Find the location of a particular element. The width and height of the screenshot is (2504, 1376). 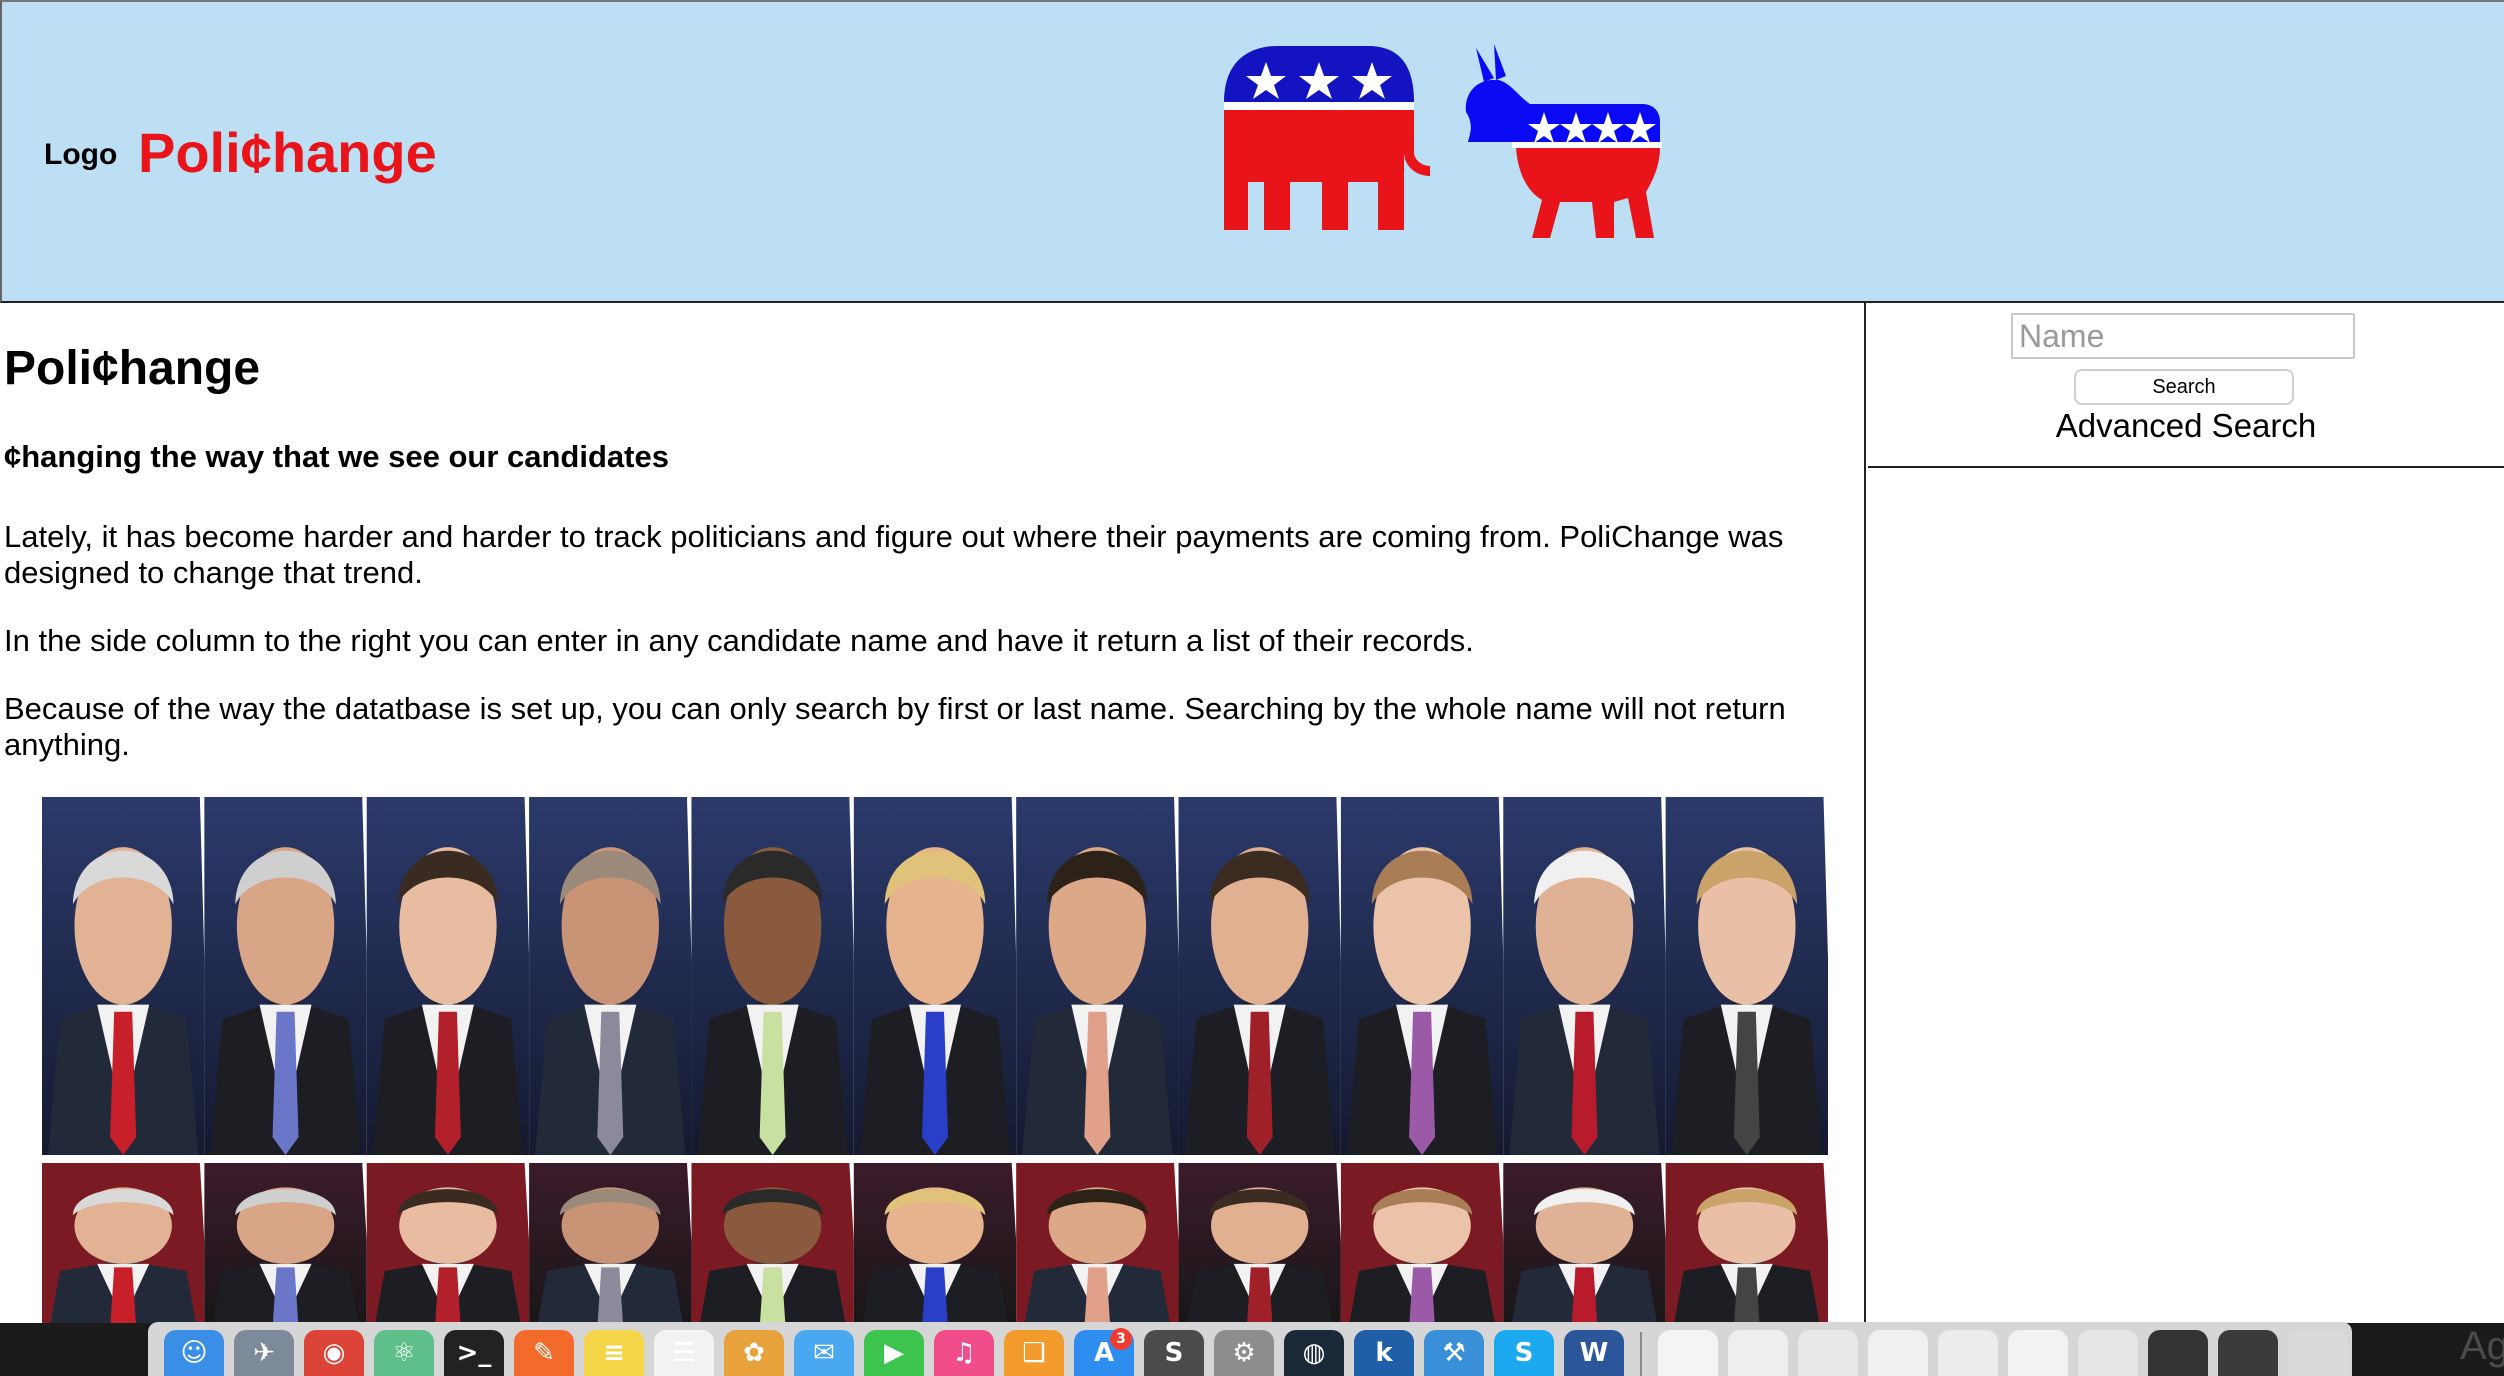

itunes-icon: ♫ is located at coordinates (964, 1353).